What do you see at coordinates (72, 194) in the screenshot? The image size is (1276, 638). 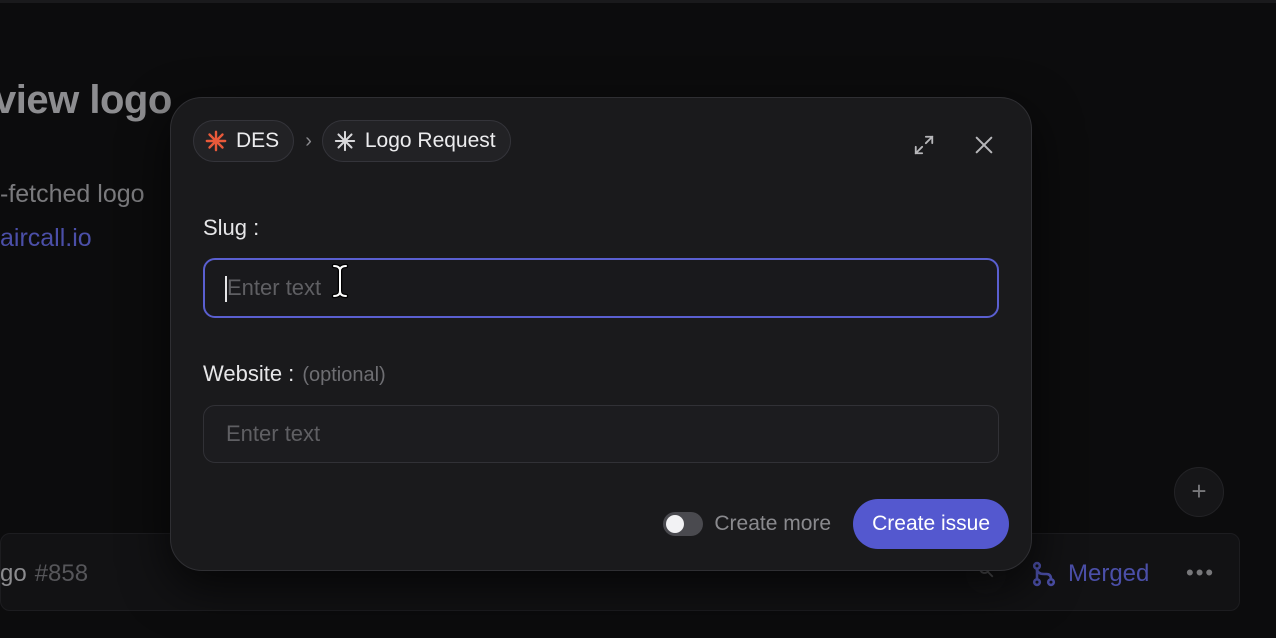 I see `background-description: -fetched logo` at bounding box center [72, 194].